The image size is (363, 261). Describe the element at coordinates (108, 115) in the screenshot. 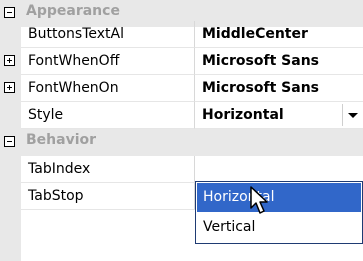

I see `property-name: Style` at that location.